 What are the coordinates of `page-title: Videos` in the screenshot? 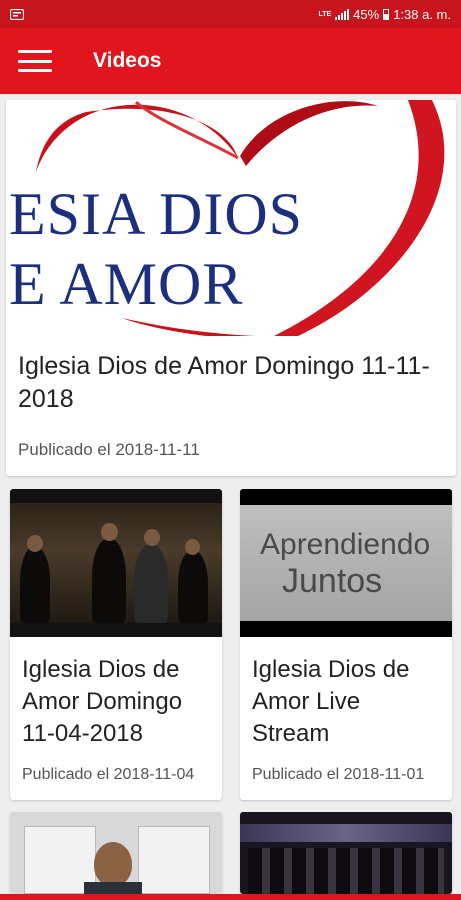 It's located at (127, 60).